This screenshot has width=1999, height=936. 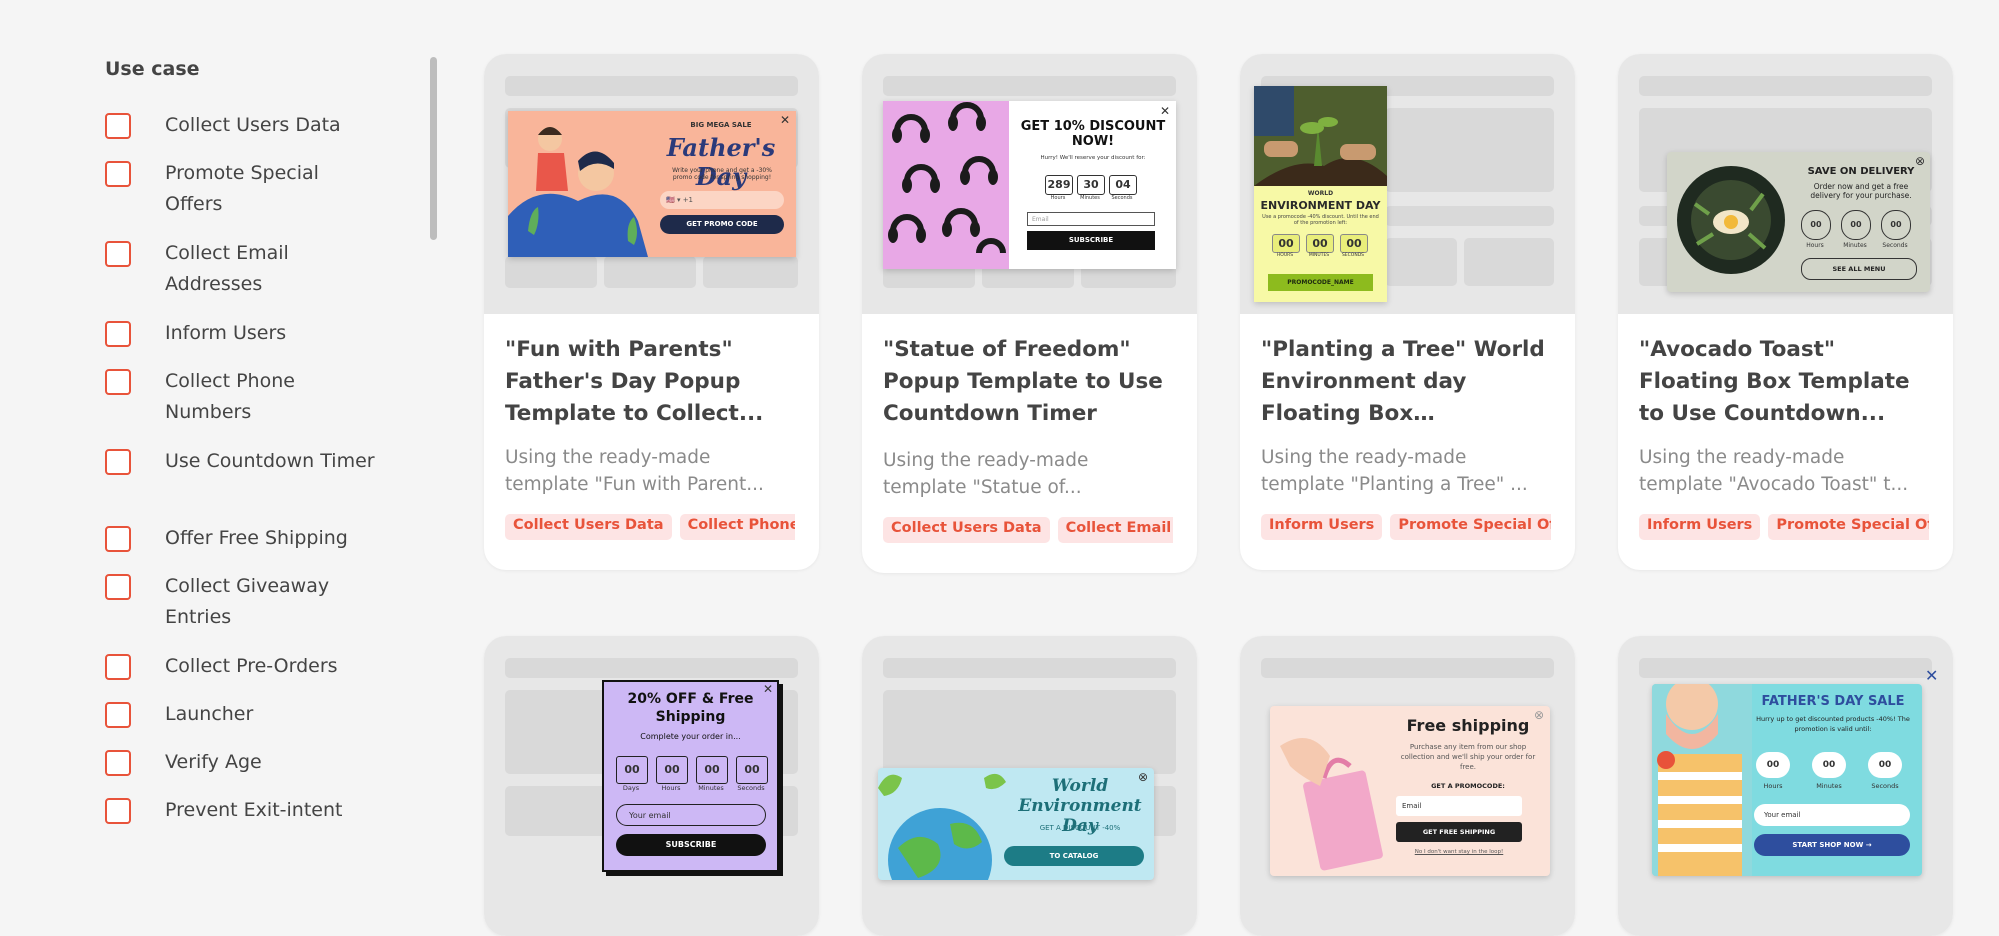 What do you see at coordinates (1123, 185) in the screenshot?
I see `timer-seconds: 04` at bounding box center [1123, 185].